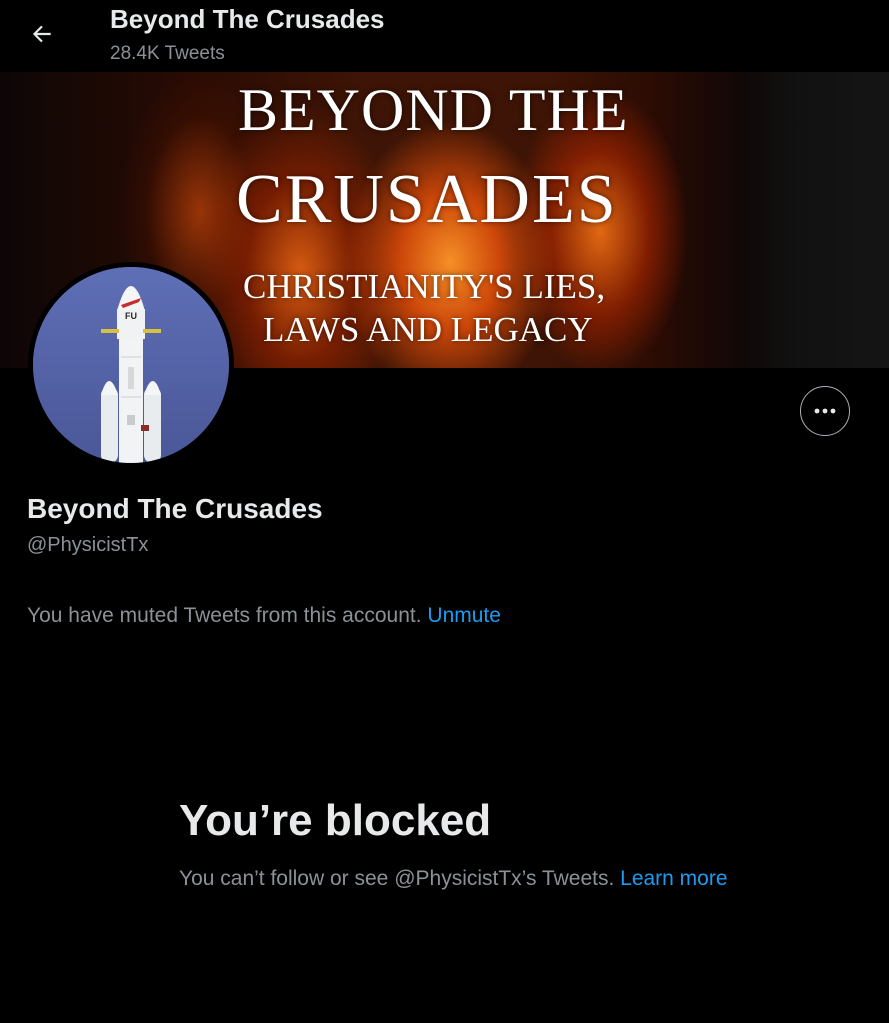  Describe the element at coordinates (673, 878) in the screenshot. I see `learn-more-link: Learn more` at that location.